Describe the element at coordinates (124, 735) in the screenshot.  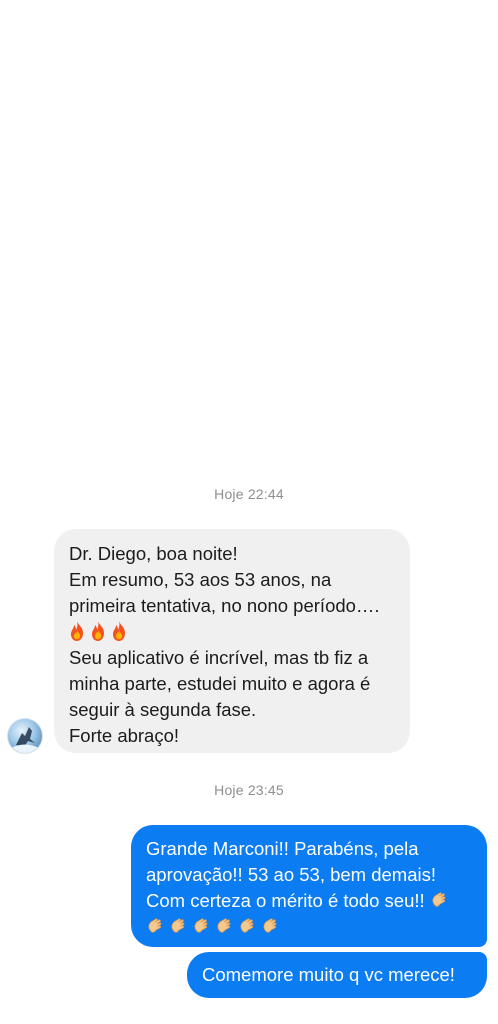
I see `message-line: Forte abraço!` at that location.